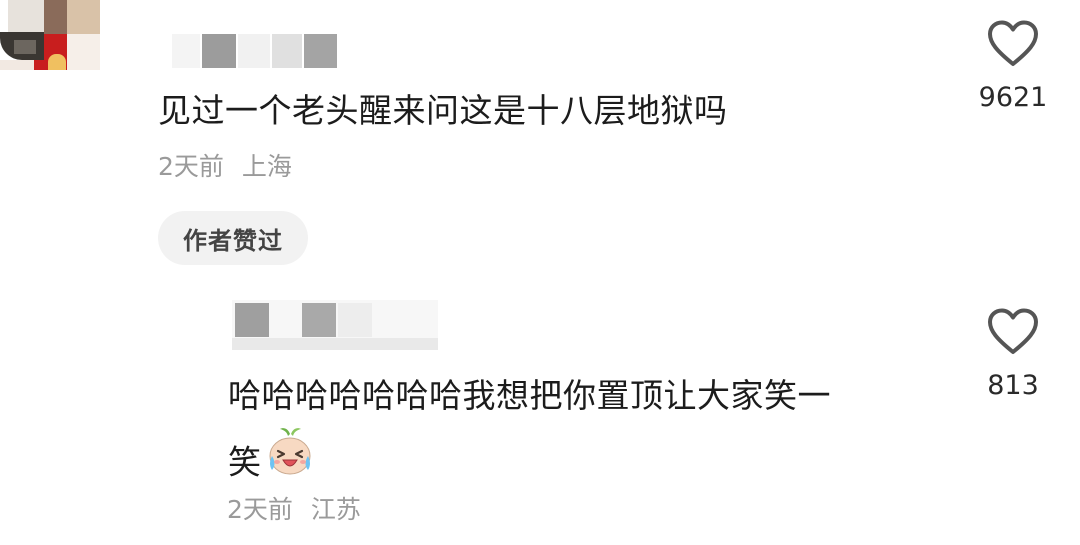  I want to click on reply-text-line-2: 笑, so click(271, 463).